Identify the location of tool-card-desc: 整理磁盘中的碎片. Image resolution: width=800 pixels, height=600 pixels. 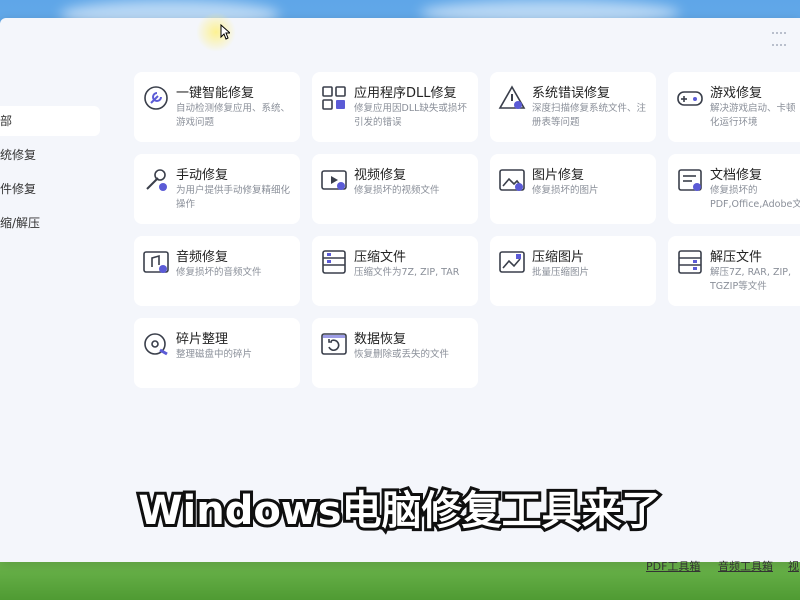
(214, 354).